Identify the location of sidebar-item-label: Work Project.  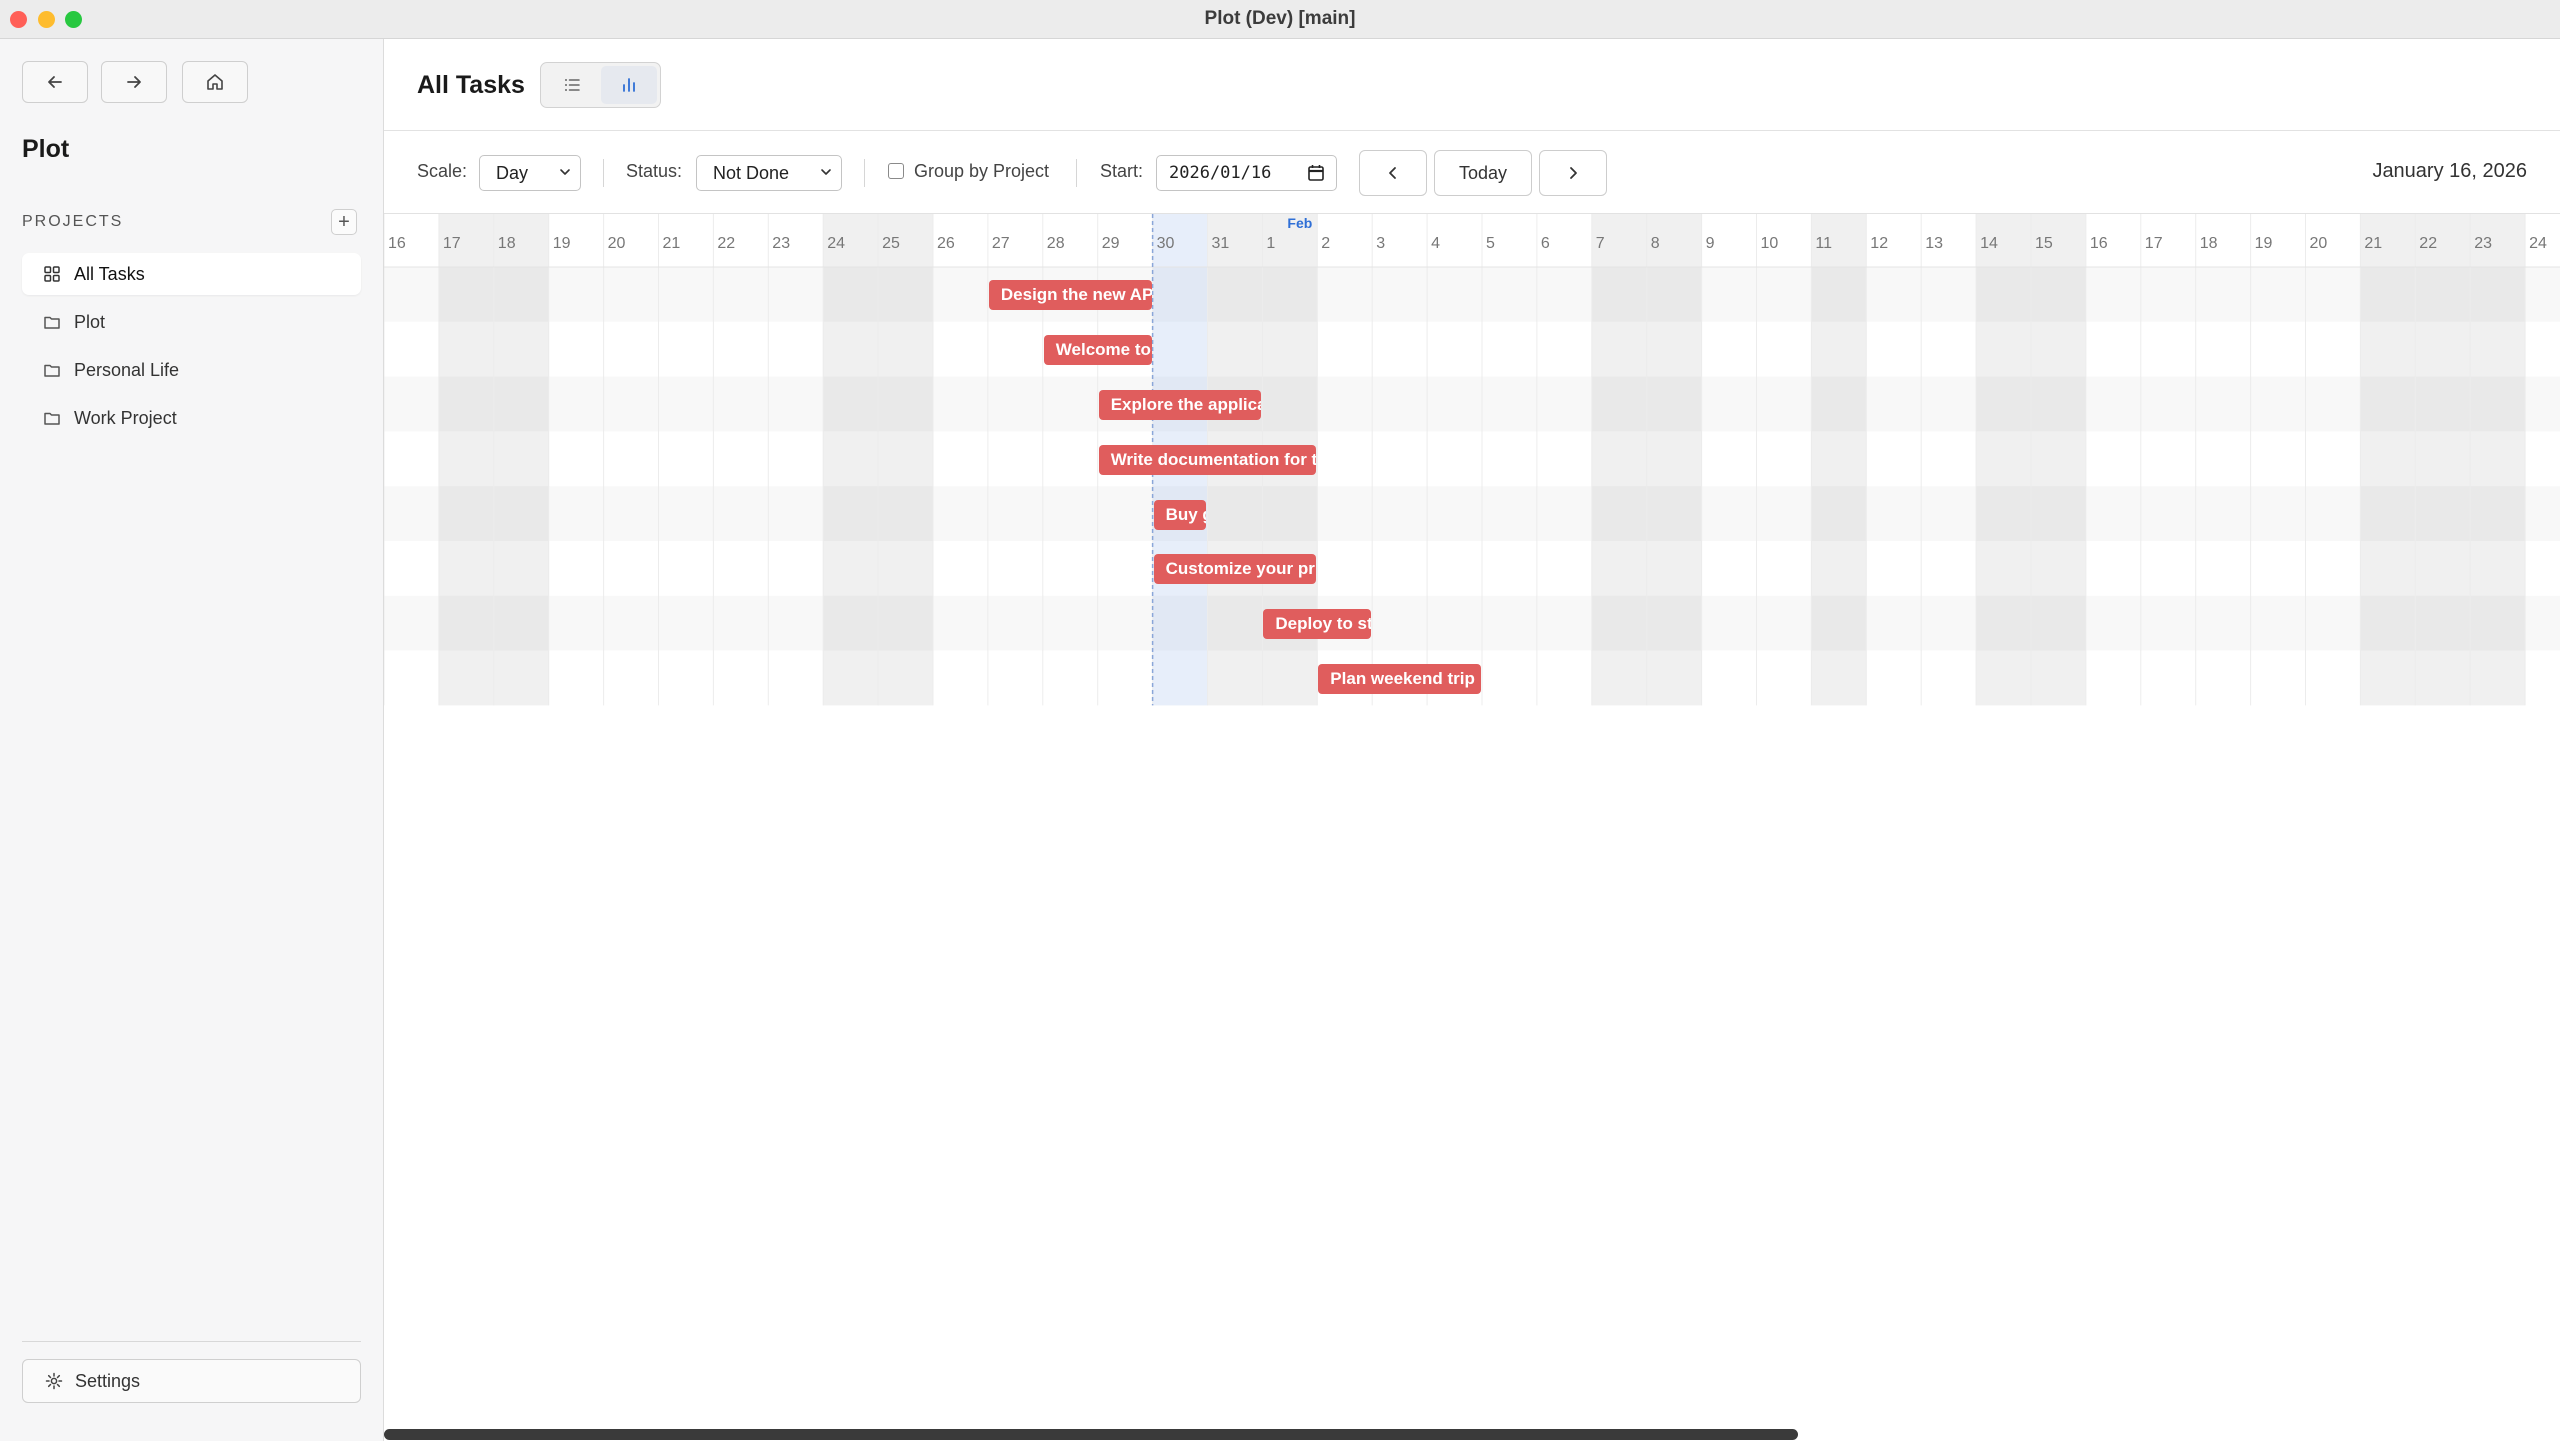
(125, 417).